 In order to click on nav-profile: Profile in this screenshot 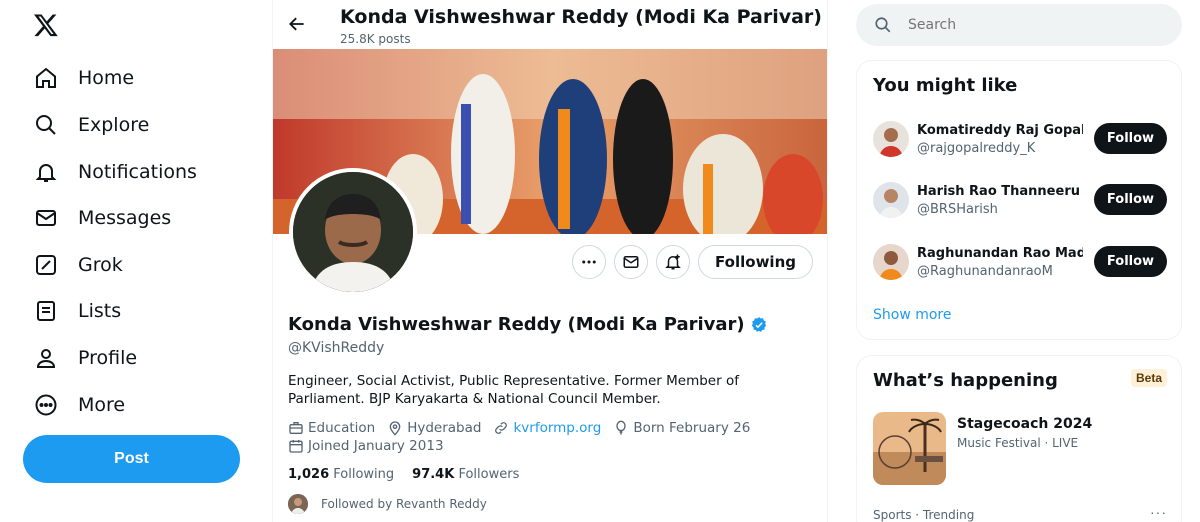, I will do `click(85, 358)`.